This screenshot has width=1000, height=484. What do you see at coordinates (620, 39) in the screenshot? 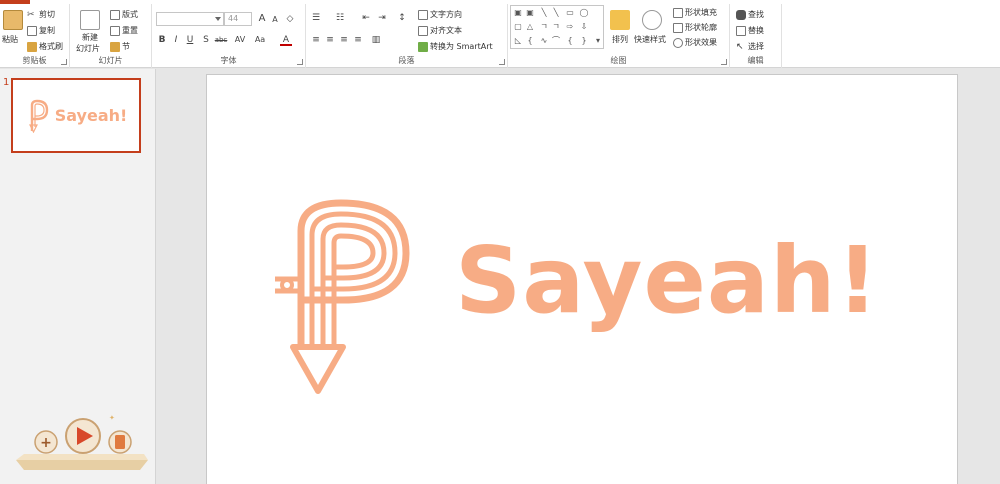
I see `arrange-button: 排列` at bounding box center [620, 39].